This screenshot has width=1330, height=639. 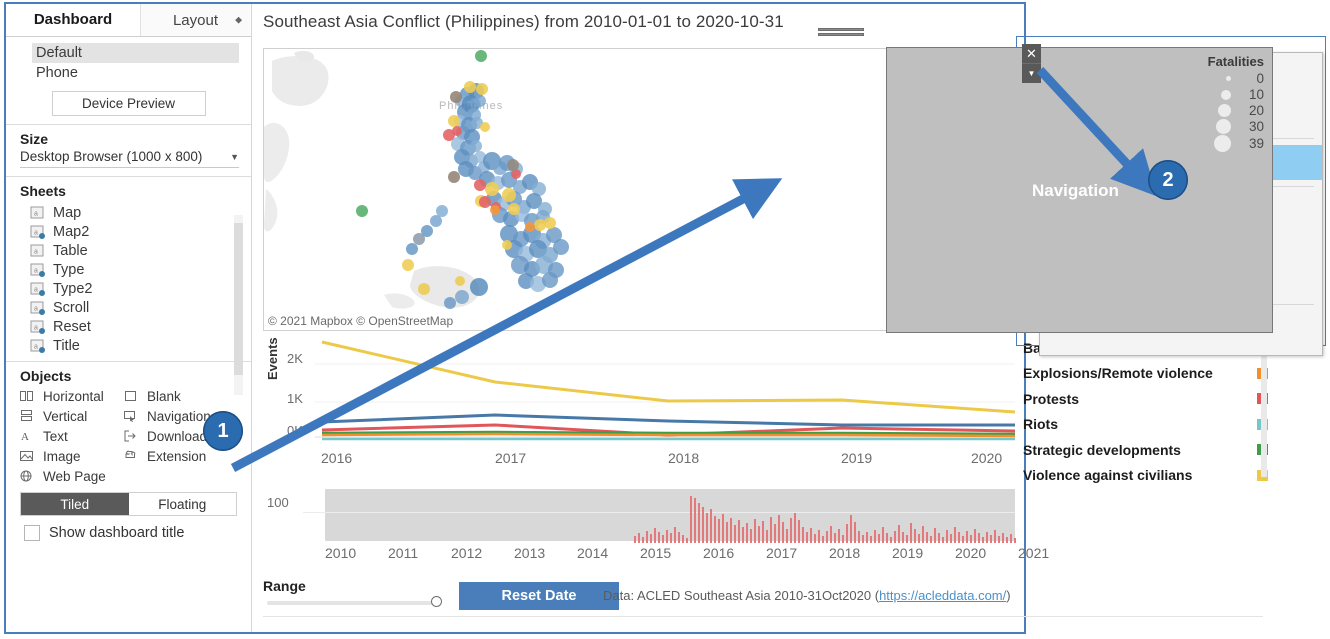 What do you see at coordinates (59, 53) in the screenshot?
I see `device-item-default-label: Default` at bounding box center [59, 53].